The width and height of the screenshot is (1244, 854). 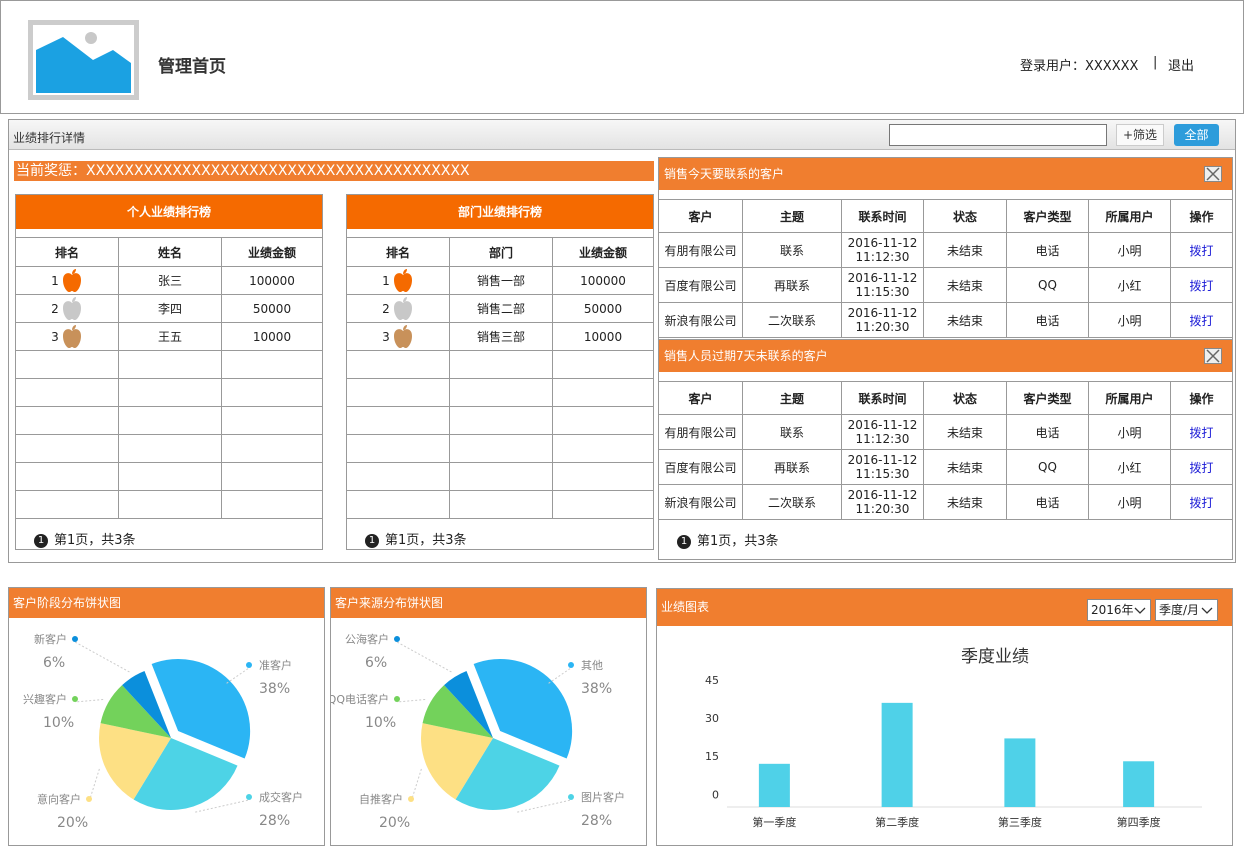 I want to click on customer-source-pie-chart: 其他 38% 图片客户 28% 自推客户 20% QQ电话客户 10% 公海客户 6%, so click(x=478, y=731).